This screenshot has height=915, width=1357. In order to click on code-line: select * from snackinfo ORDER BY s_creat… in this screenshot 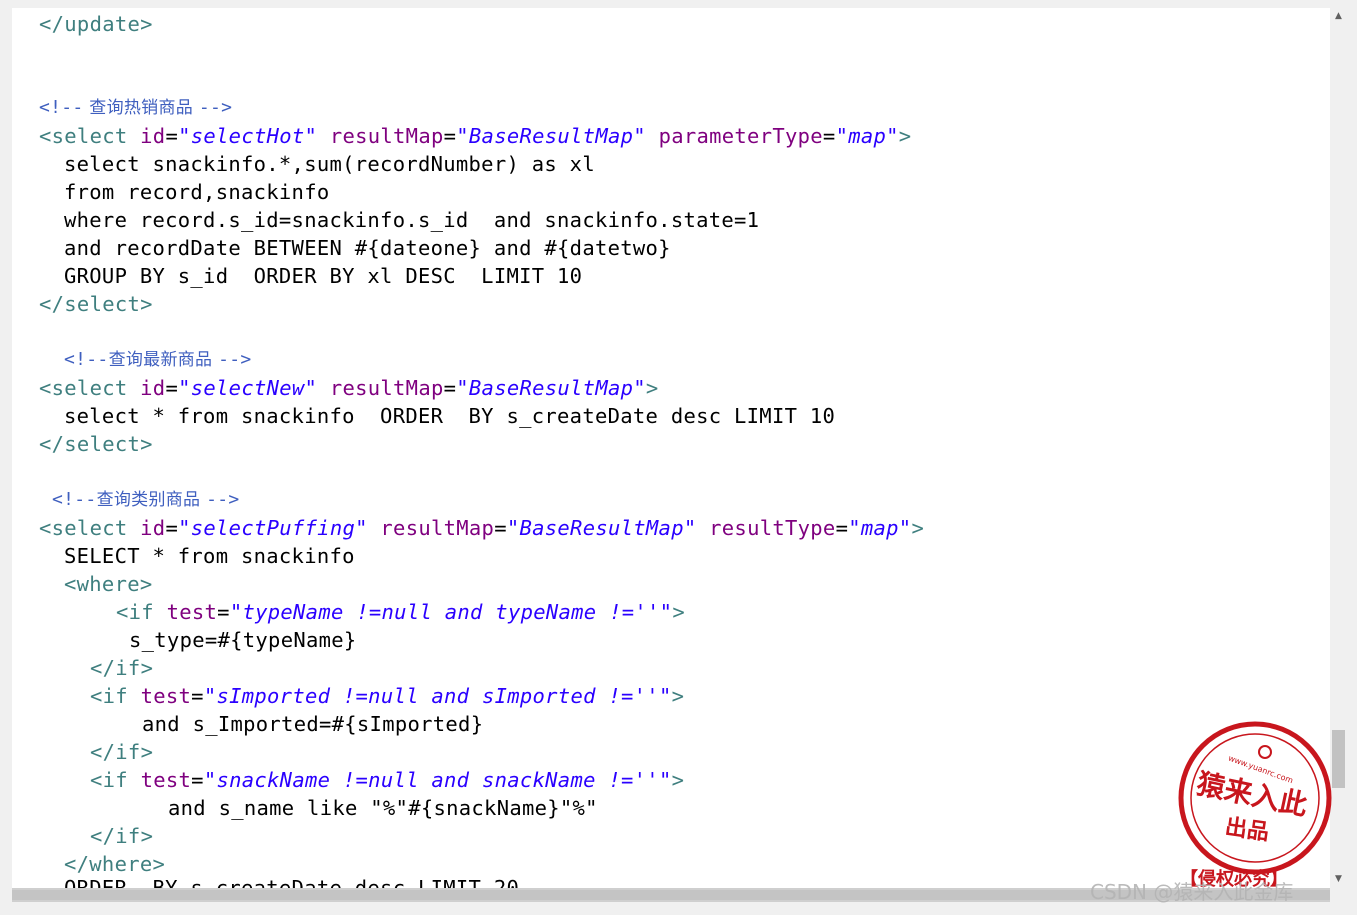, I will do `click(450, 416)`.